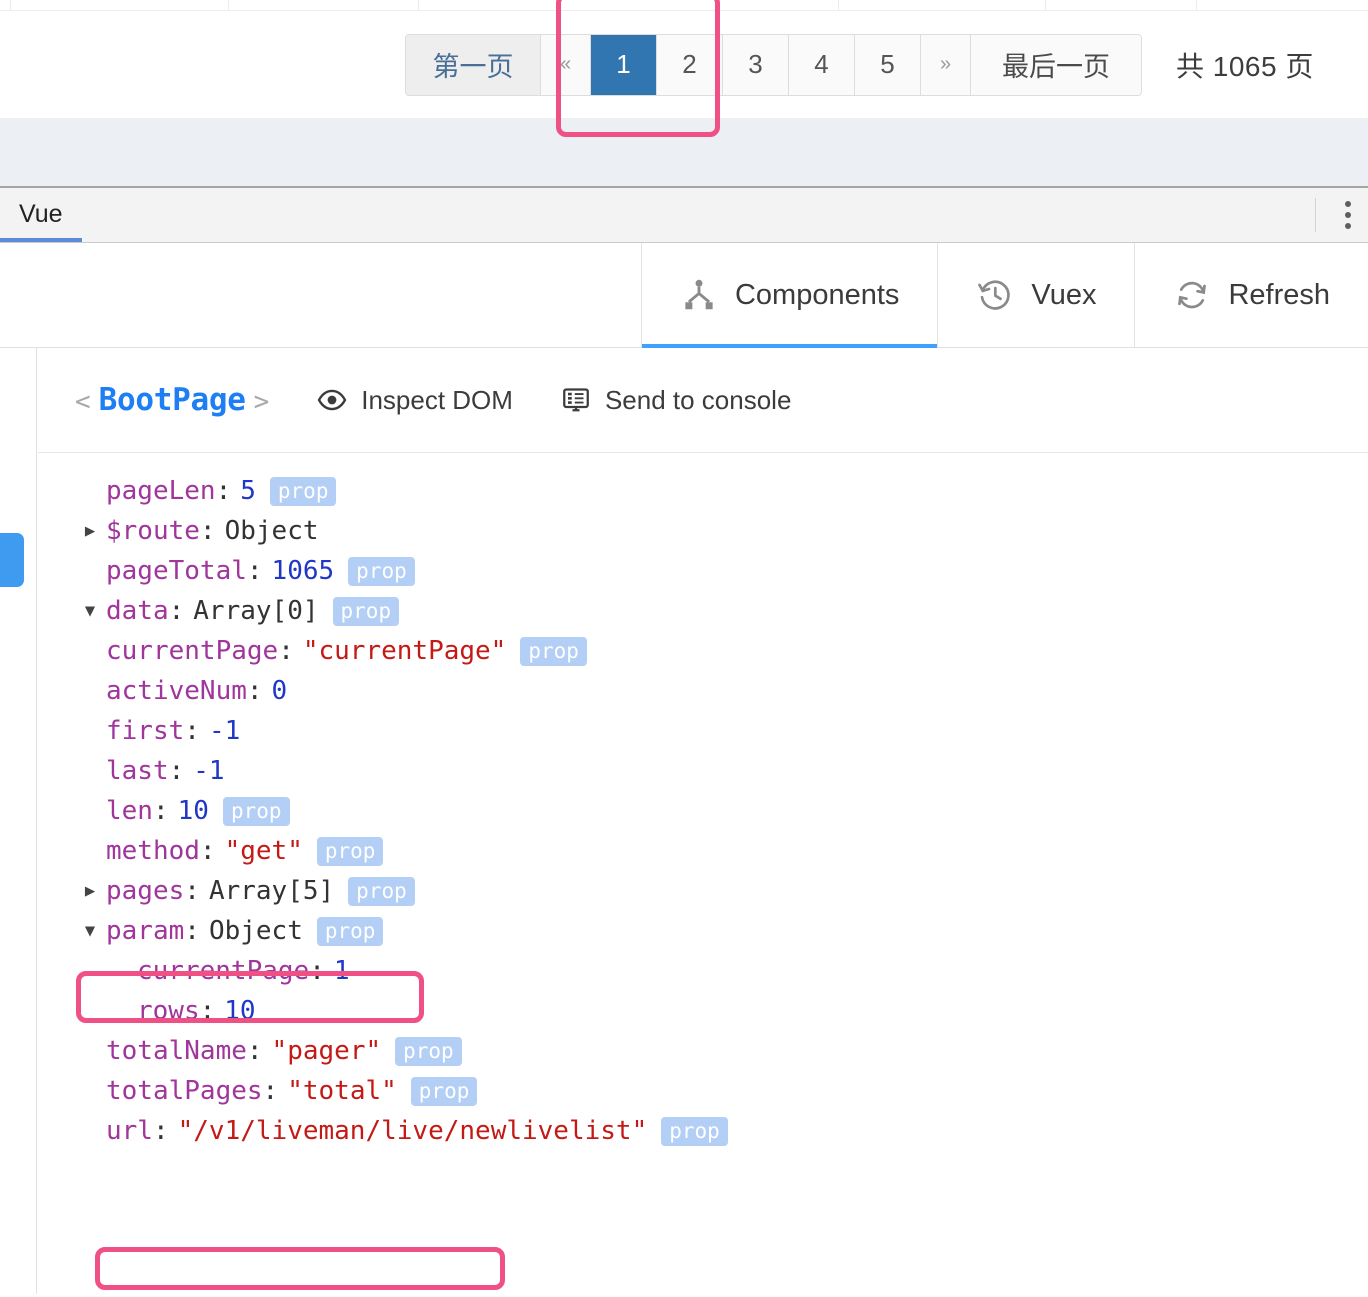 This screenshot has width=1368, height=1297. What do you see at coordinates (168, 1011) in the screenshot?
I see `property-key: rows` at bounding box center [168, 1011].